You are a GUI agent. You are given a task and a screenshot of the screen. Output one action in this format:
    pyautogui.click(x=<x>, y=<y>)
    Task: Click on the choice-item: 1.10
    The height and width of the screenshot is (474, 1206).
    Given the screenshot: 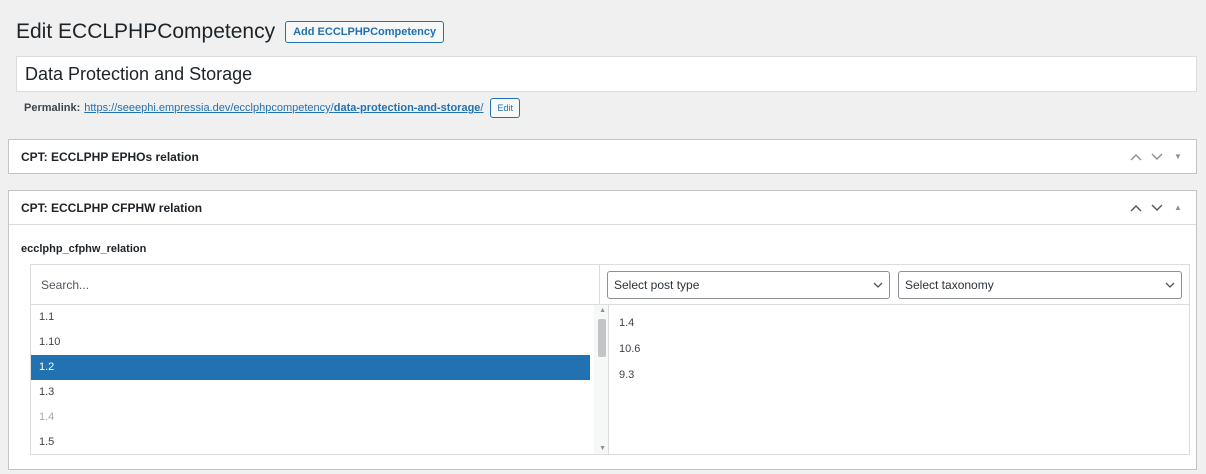 What is the action you would take?
    pyautogui.click(x=310, y=342)
    